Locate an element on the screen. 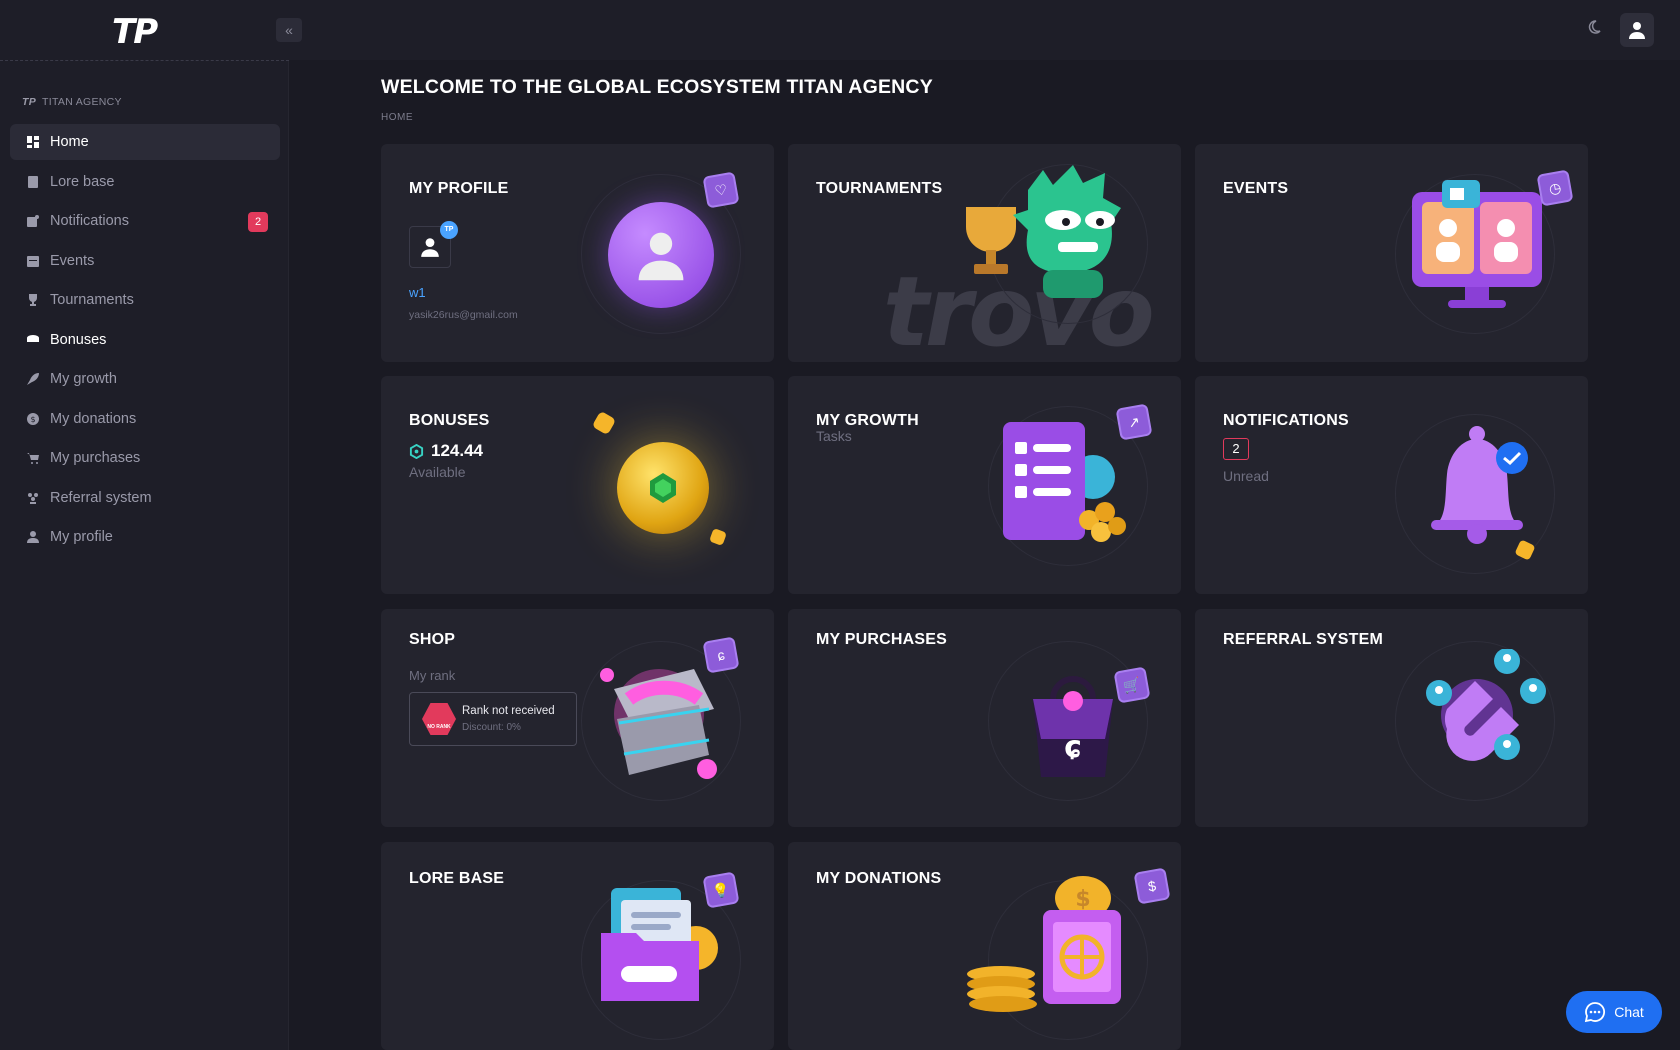 This screenshot has height=1050, width=1680. avatar: TP is located at coordinates (433, 244).